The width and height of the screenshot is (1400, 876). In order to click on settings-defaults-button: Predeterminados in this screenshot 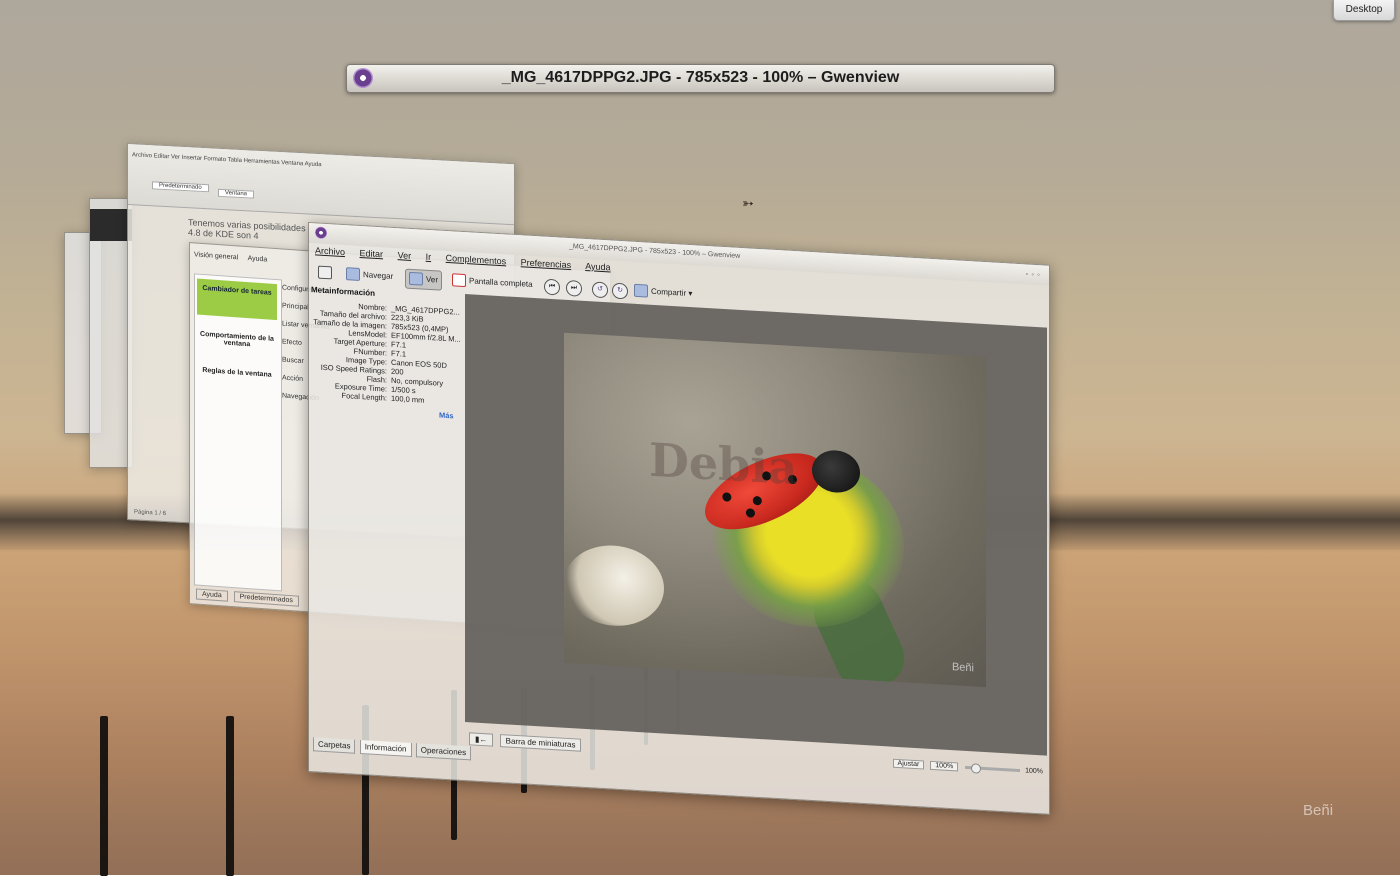, I will do `click(266, 599)`.